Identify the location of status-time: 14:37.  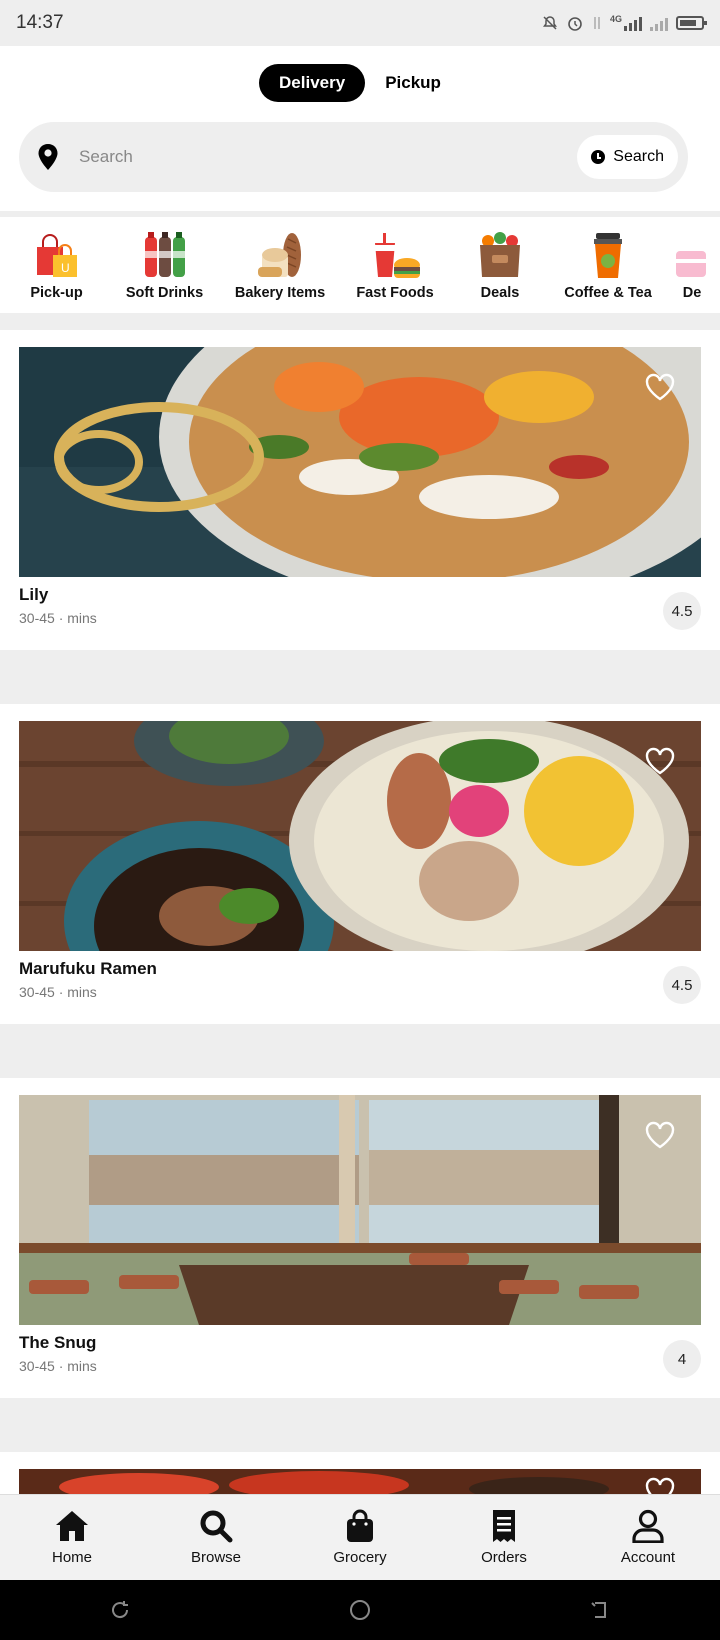
(40, 22).